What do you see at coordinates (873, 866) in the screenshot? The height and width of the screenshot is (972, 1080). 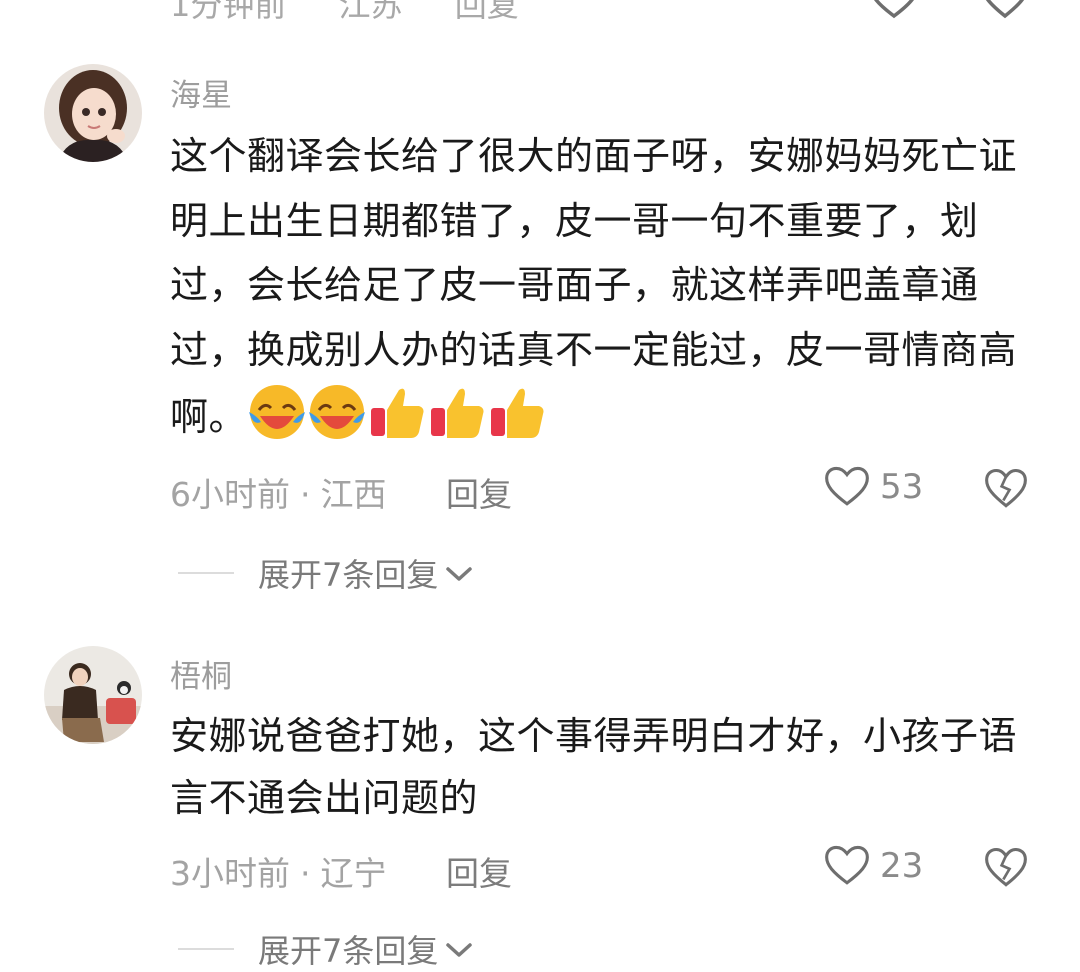 I see `like-button: 23` at bounding box center [873, 866].